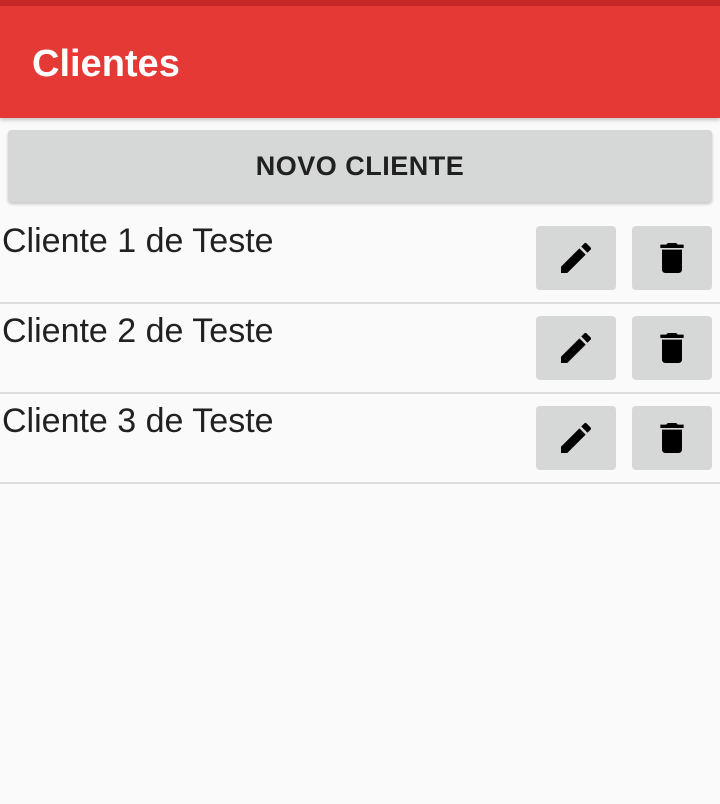  What do you see at coordinates (138, 241) in the screenshot?
I see `client-name: Cliente 1 de Teste` at bounding box center [138, 241].